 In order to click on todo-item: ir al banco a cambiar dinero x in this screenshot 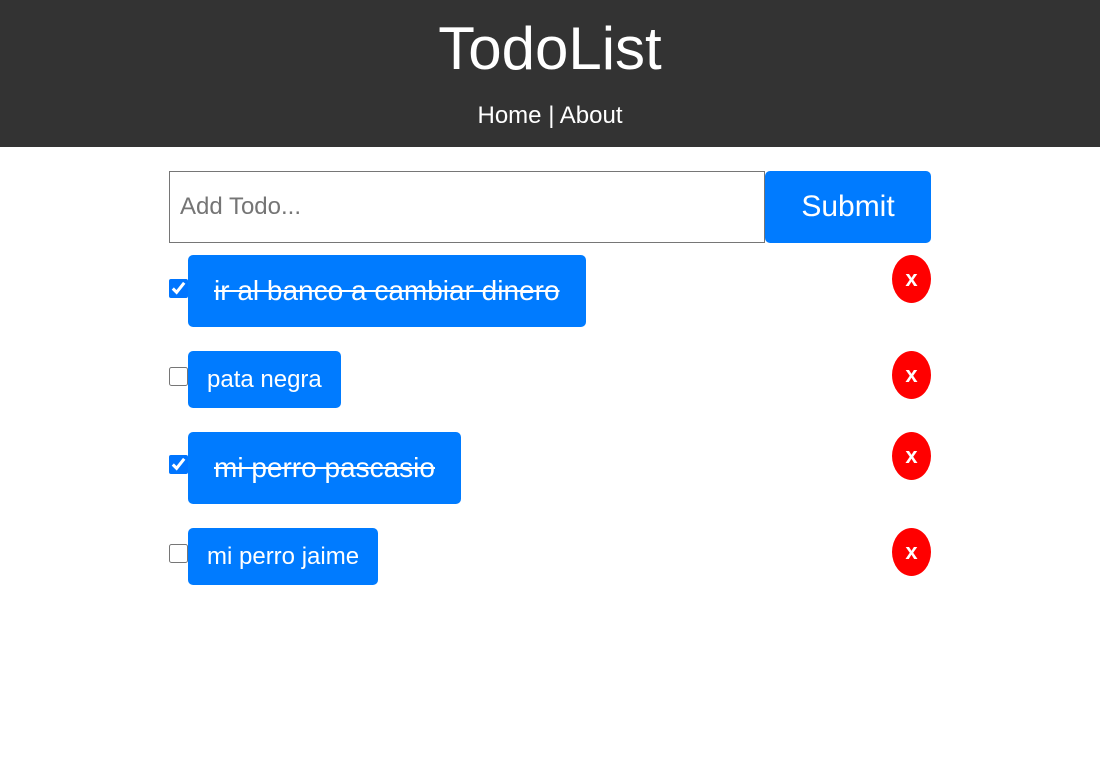, I will do `click(550, 291)`.